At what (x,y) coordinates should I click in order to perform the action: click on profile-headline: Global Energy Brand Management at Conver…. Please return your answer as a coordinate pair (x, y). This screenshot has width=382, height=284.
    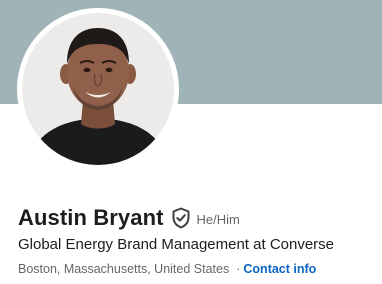
    Looking at the image, I should click on (176, 244).